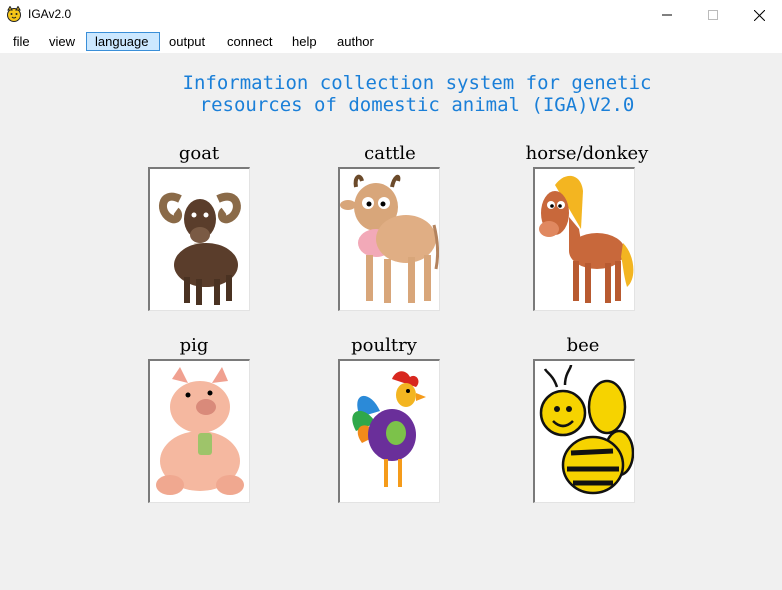 The width and height of the screenshot is (782, 590). Describe the element at coordinates (194, 345) in the screenshot. I see `animal-label-pig: pig` at that location.